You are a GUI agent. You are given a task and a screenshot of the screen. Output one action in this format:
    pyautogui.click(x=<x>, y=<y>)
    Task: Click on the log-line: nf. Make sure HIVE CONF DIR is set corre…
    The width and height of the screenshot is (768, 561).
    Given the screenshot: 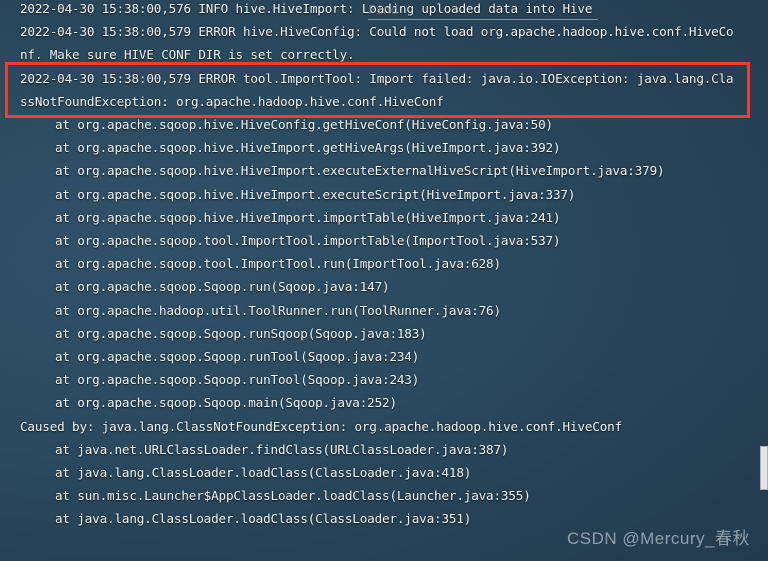 What is the action you would take?
    pyautogui.click(x=187, y=55)
    